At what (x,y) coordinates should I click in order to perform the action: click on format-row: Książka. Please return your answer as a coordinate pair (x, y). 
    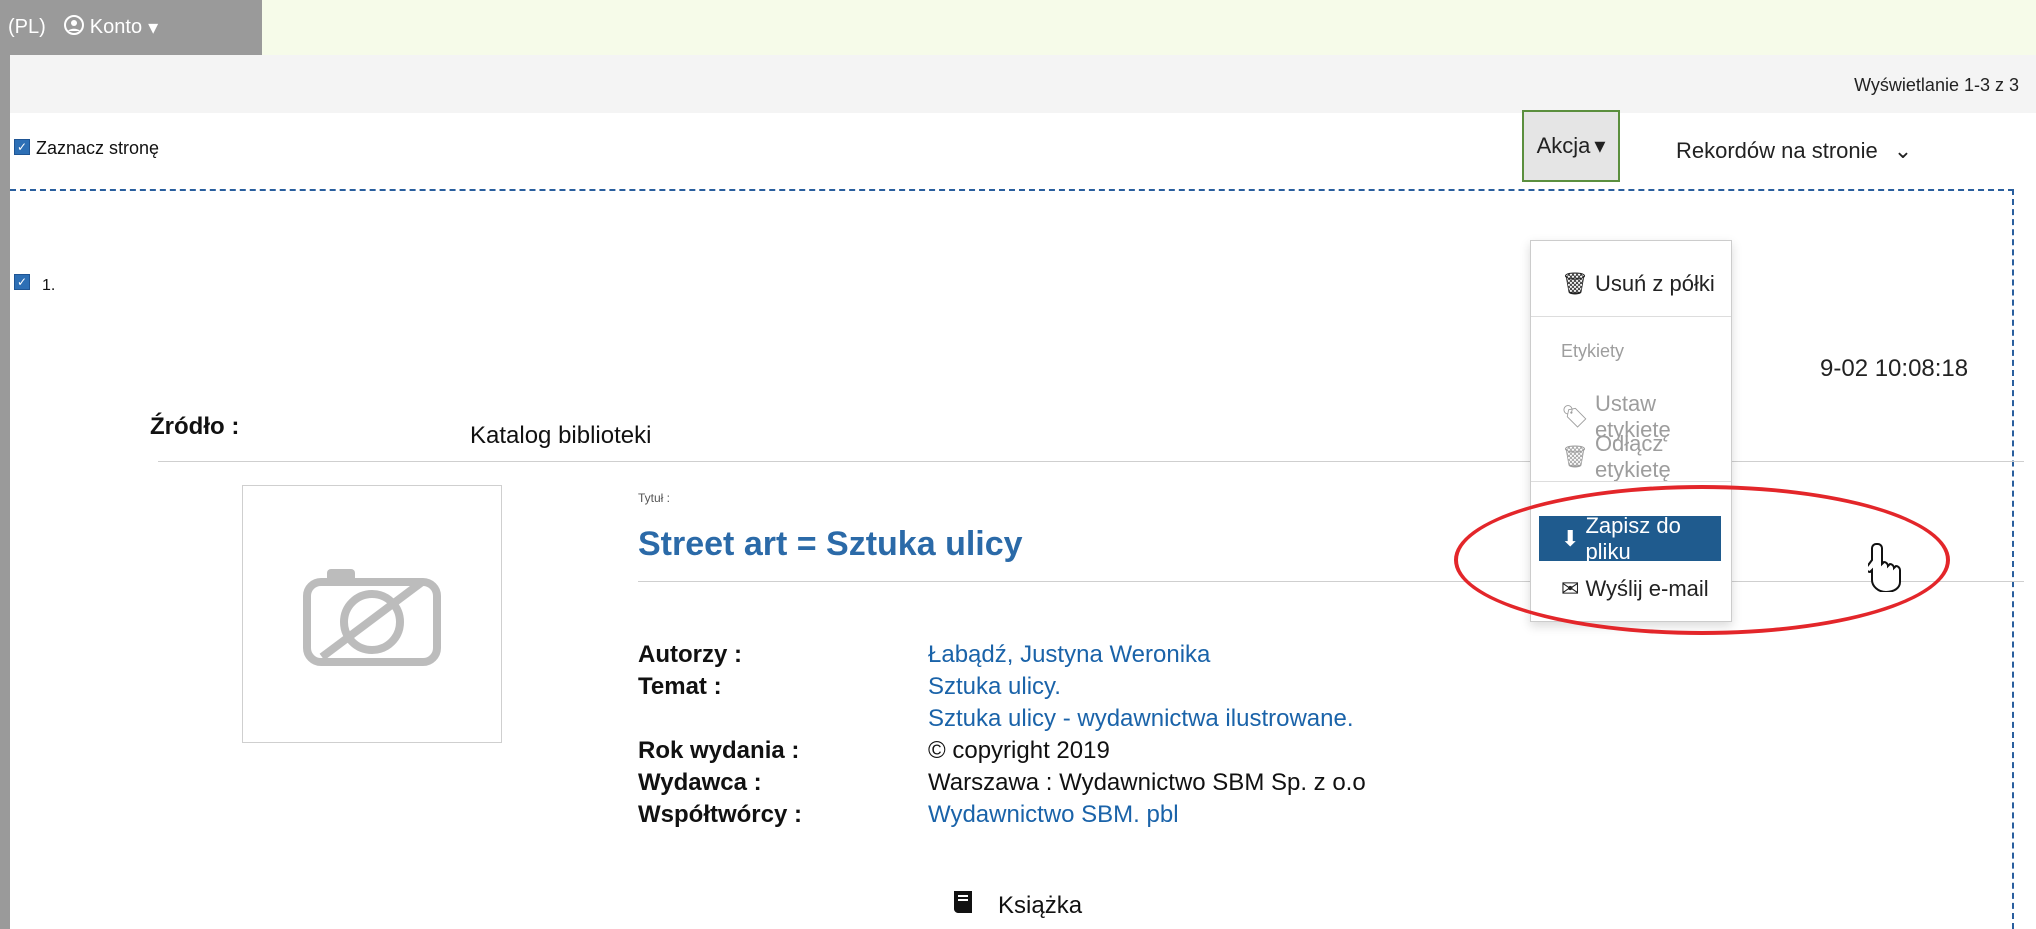
    Looking at the image, I should click on (1015, 905).